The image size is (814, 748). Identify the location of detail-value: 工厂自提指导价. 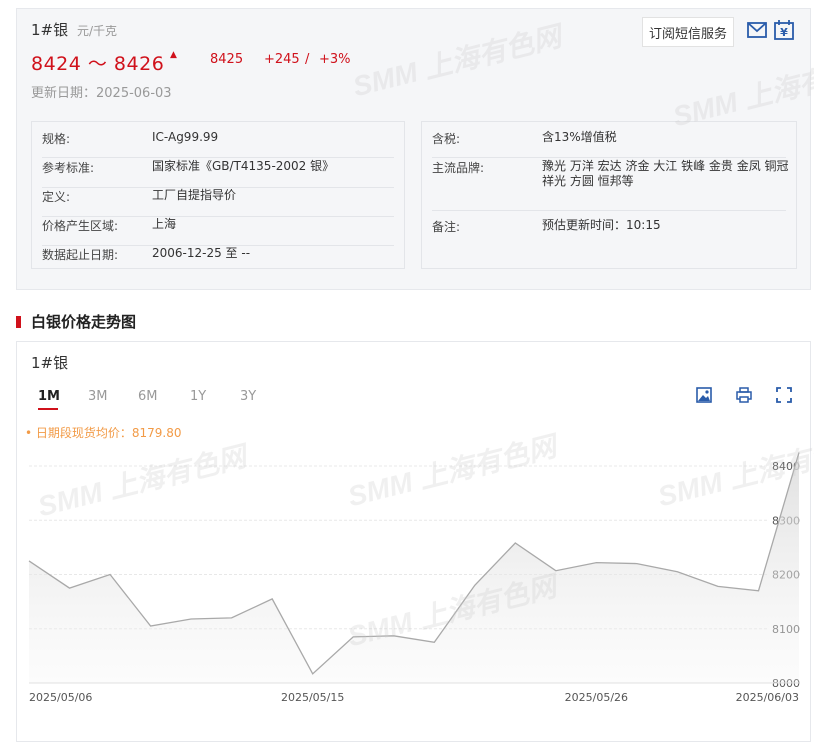
(194, 195).